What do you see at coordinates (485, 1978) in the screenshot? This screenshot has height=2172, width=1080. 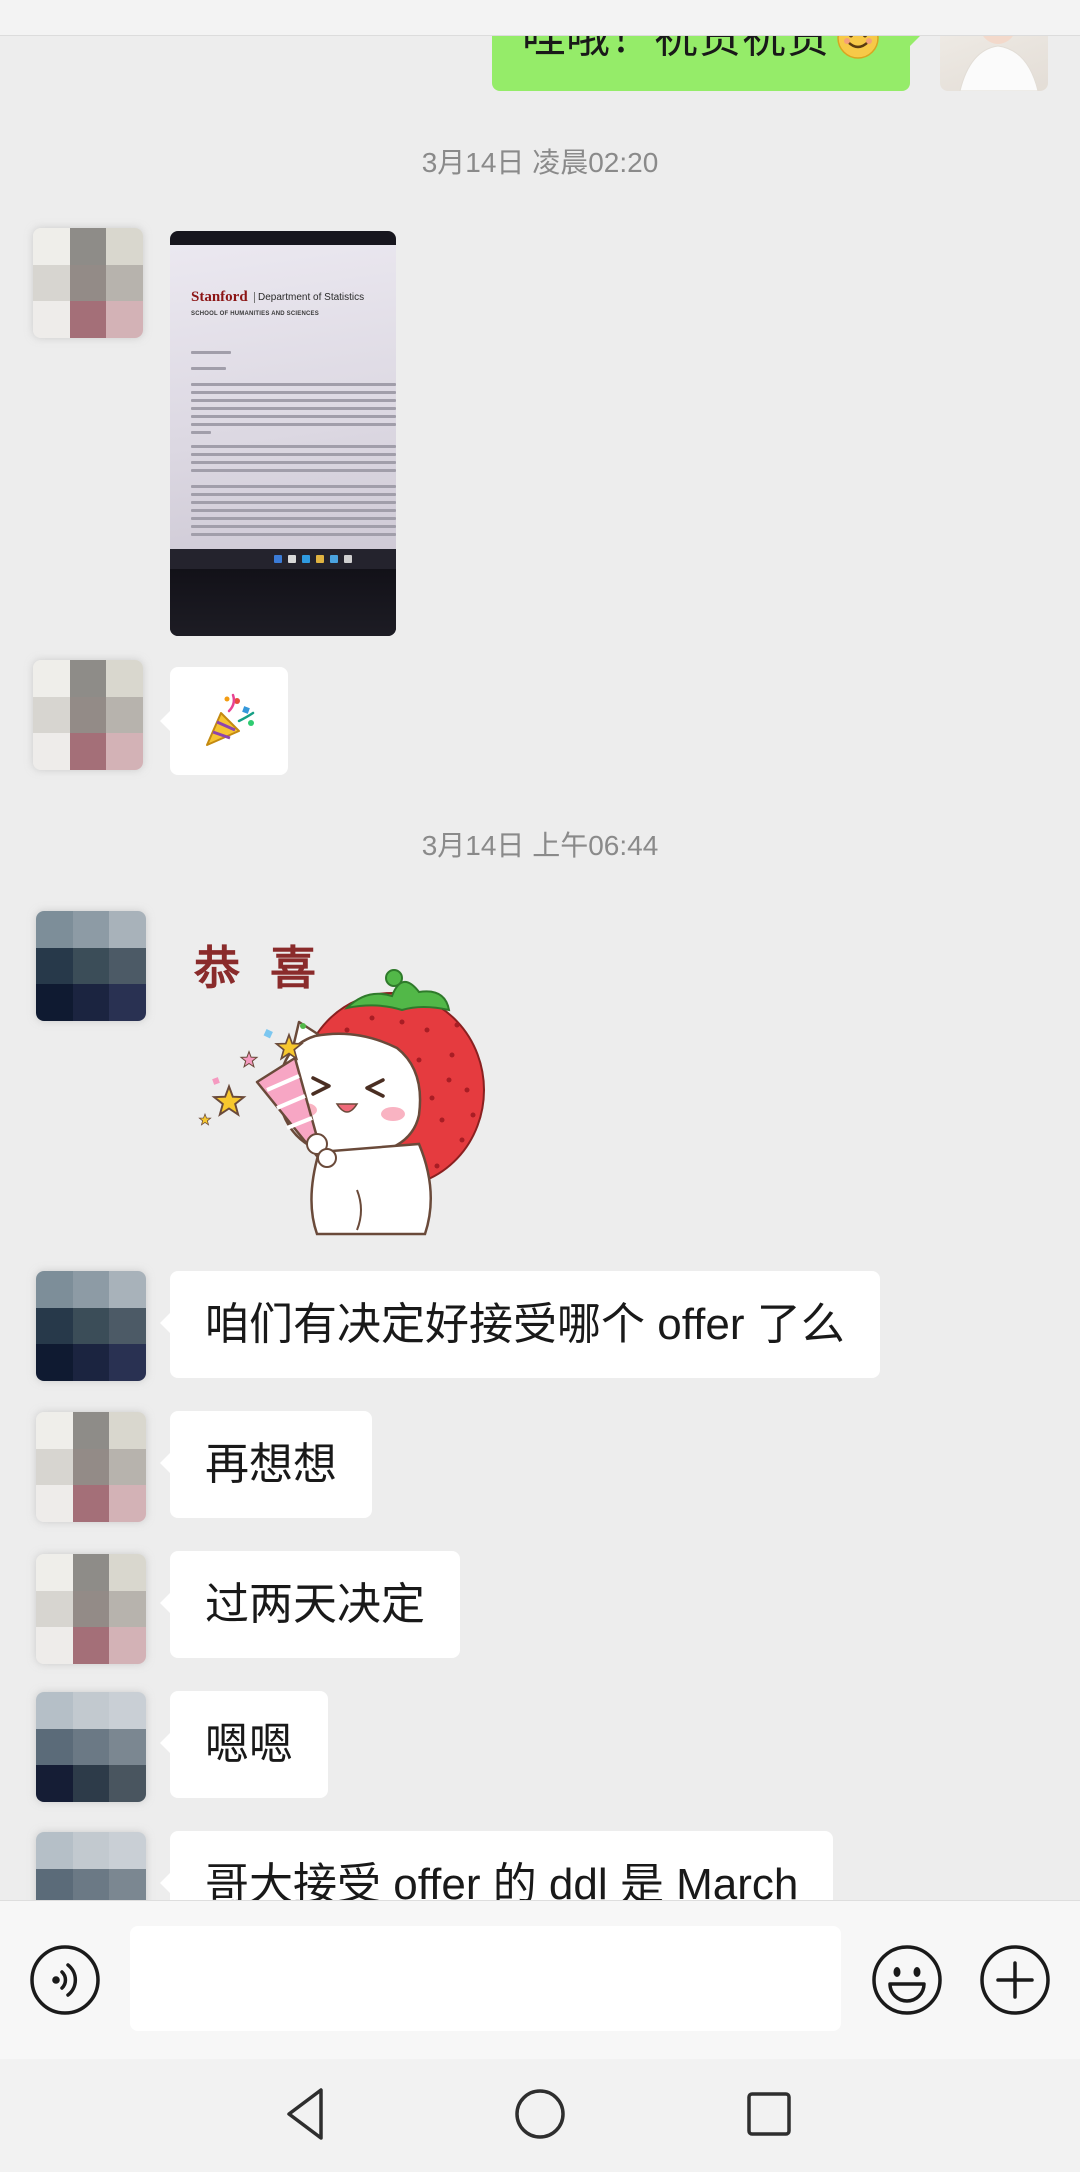 I see `message-input` at bounding box center [485, 1978].